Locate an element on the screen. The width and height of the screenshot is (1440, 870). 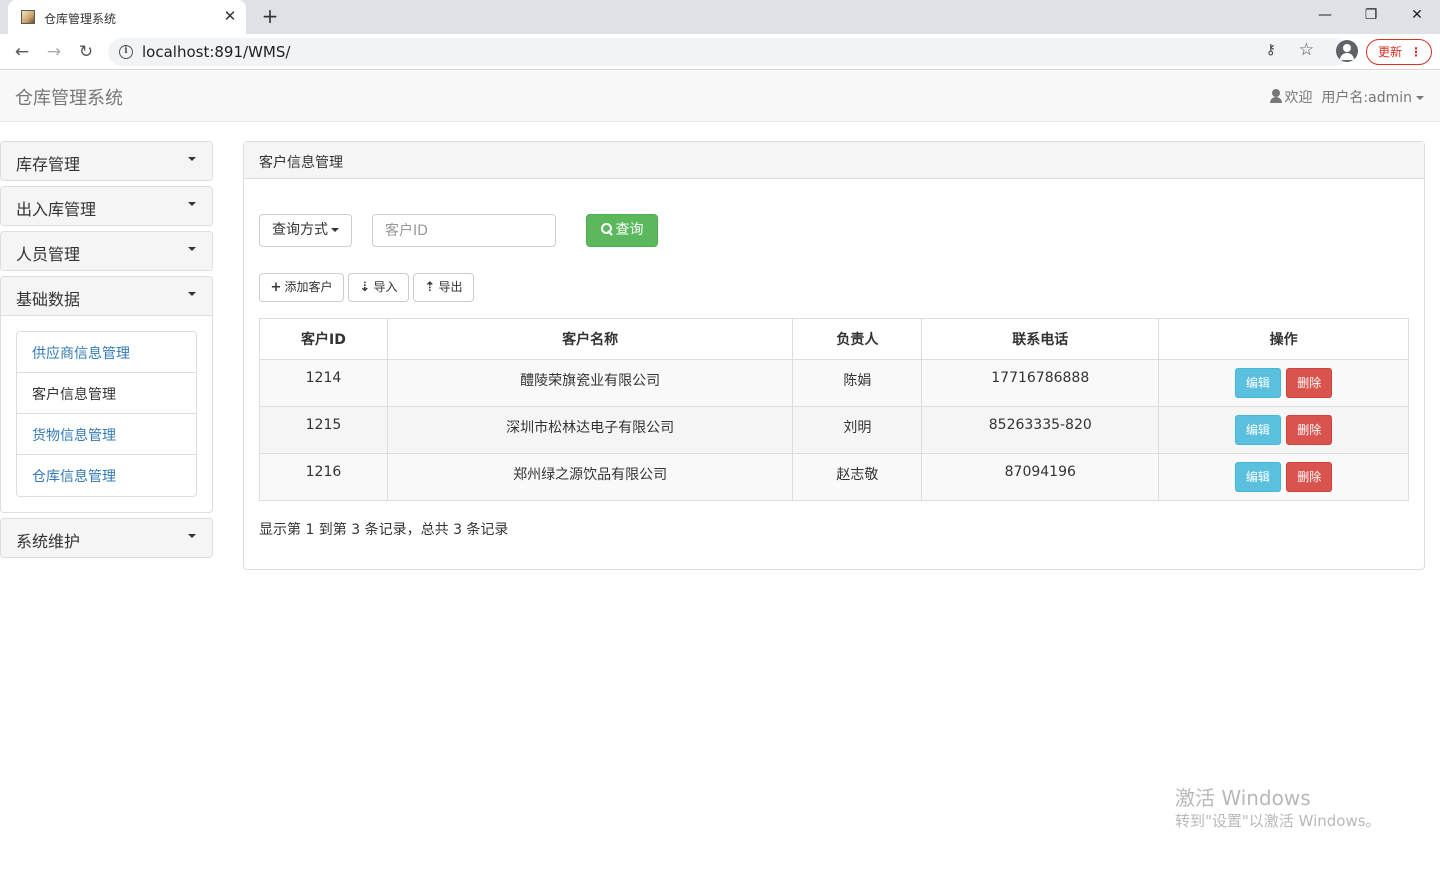
import-label: 导入 is located at coordinates (385, 287).